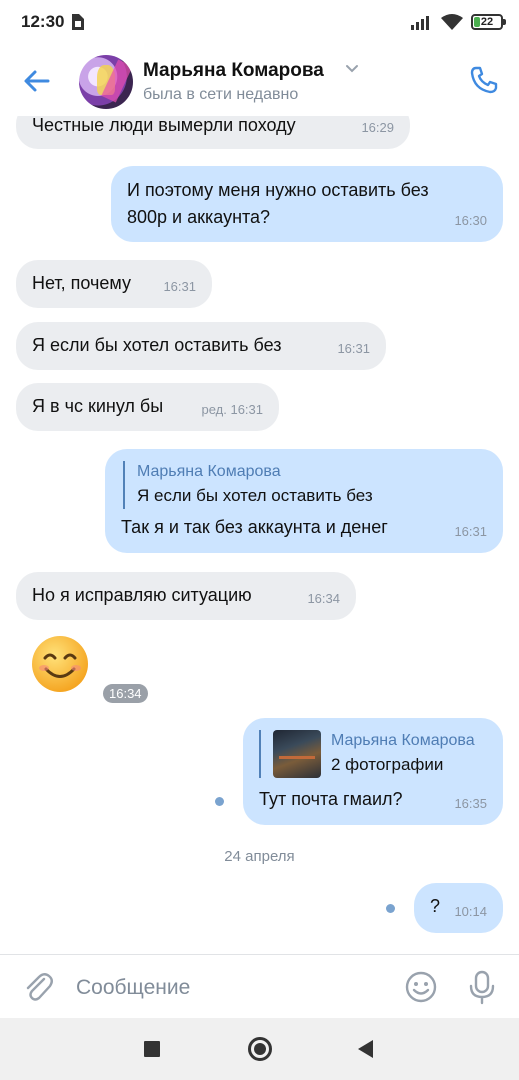 The image size is (519, 1080). What do you see at coordinates (254, 527) in the screenshot?
I see `message-text: Так я и так без аккаунта и денег` at bounding box center [254, 527].